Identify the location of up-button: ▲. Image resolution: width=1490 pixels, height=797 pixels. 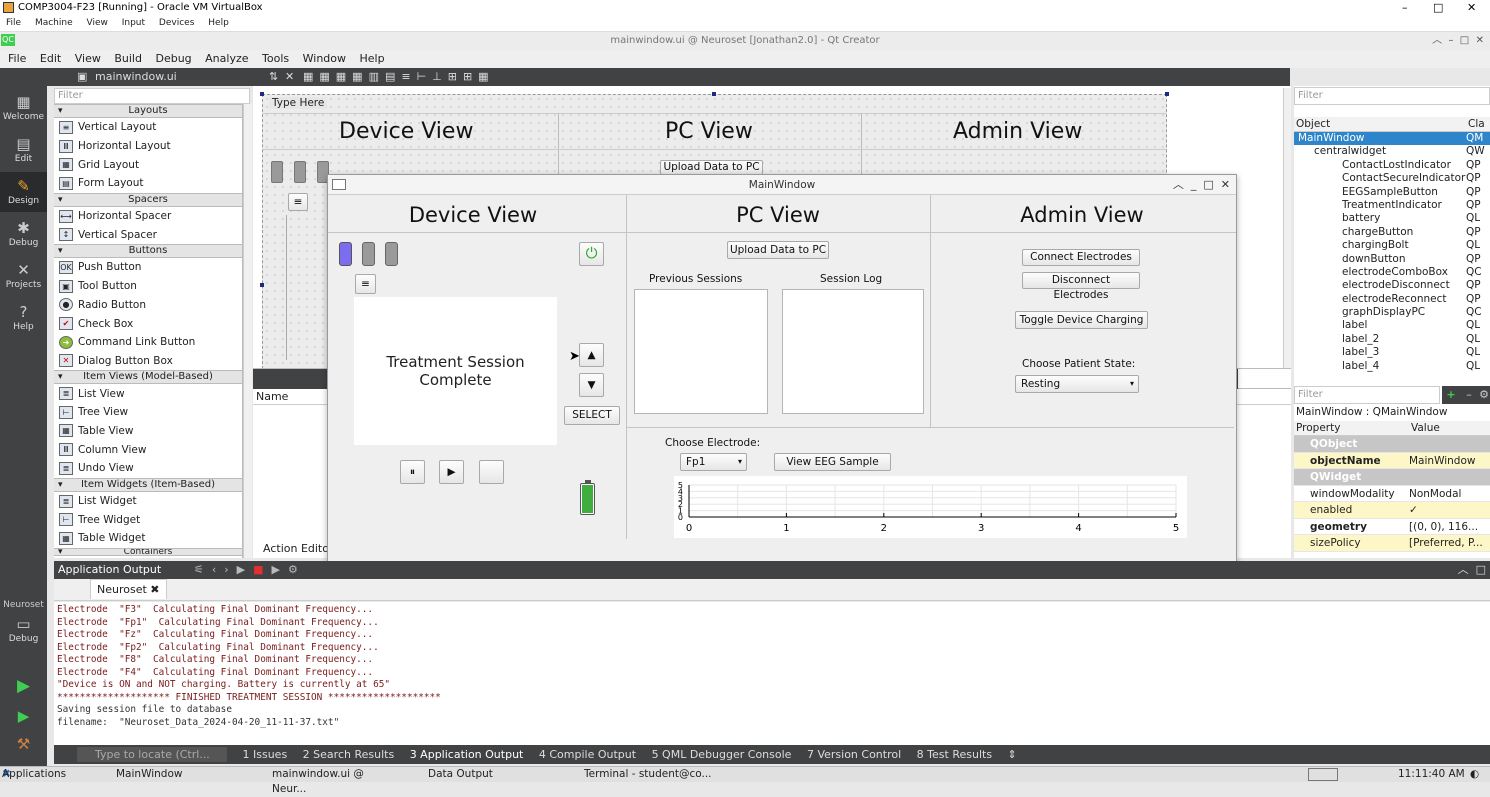
(591, 355).